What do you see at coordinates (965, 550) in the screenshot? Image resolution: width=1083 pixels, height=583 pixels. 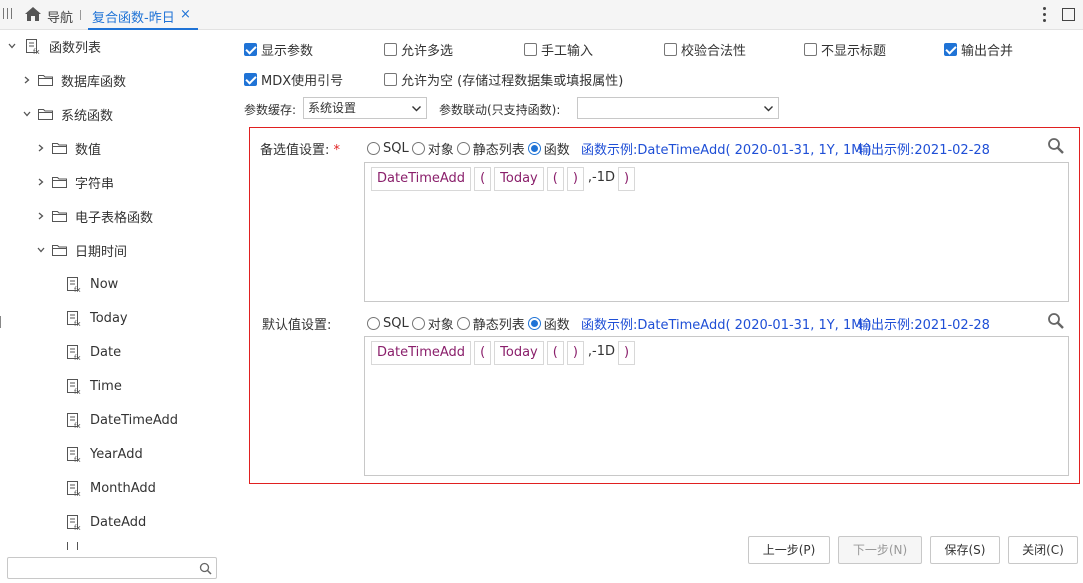 I see `save-button: 保存(S)` at bounding box center [965, 550].